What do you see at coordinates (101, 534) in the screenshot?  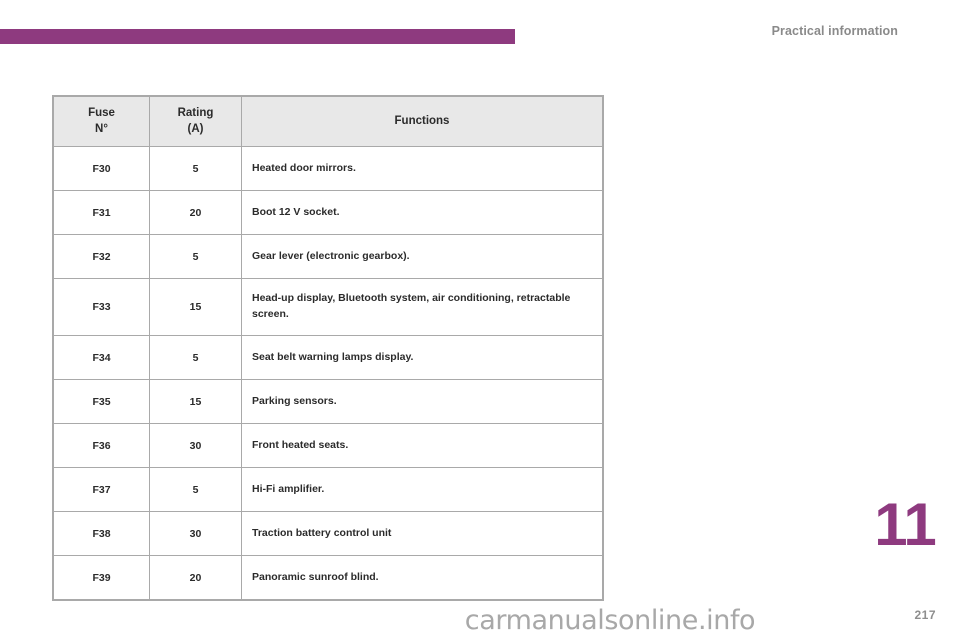 I see `cell-fuse-no: F38` at bounding box center [101, 534].